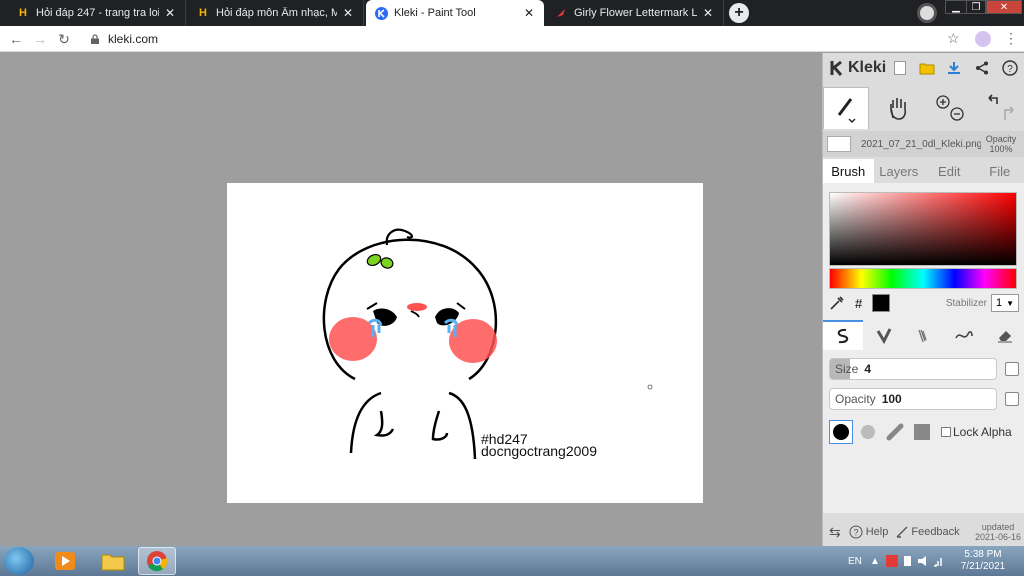 This screenshot has width=1024, height=576. What do you see at coordinates (1012, 369) in the screenshot?
I see `size-pressure-toggle` at bounding box center [1012, 369].